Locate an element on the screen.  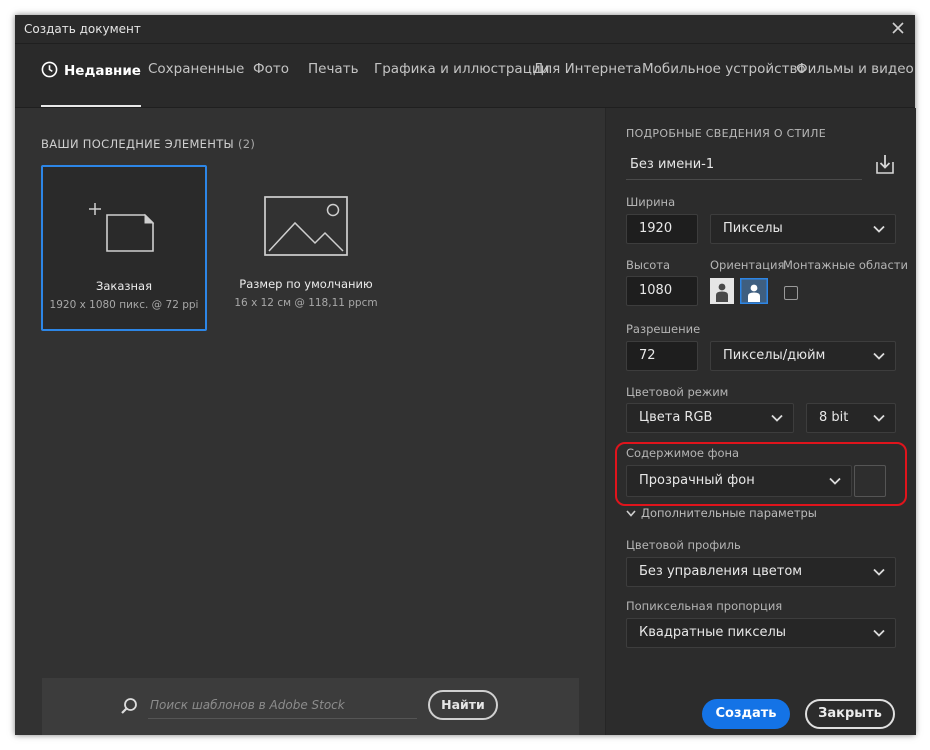
resolution-unit-value: Пикселы/дюйм is located at coordinates (774, 355).